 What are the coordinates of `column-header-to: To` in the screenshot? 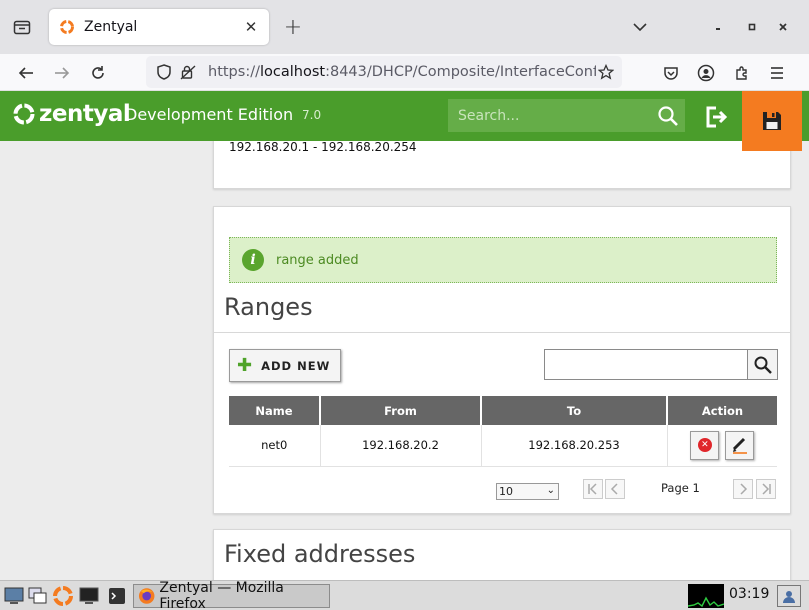 It's located at (574, 410).